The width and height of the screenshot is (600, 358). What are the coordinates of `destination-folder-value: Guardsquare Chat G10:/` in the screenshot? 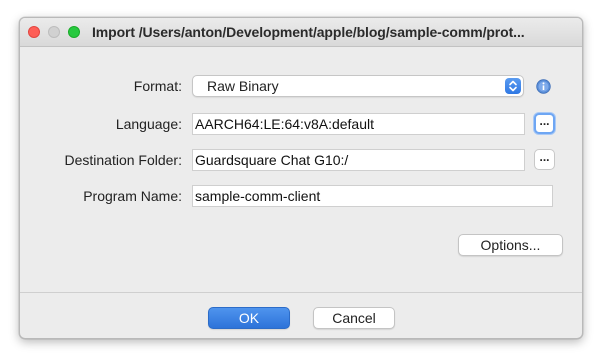 It's located at (272, 160).